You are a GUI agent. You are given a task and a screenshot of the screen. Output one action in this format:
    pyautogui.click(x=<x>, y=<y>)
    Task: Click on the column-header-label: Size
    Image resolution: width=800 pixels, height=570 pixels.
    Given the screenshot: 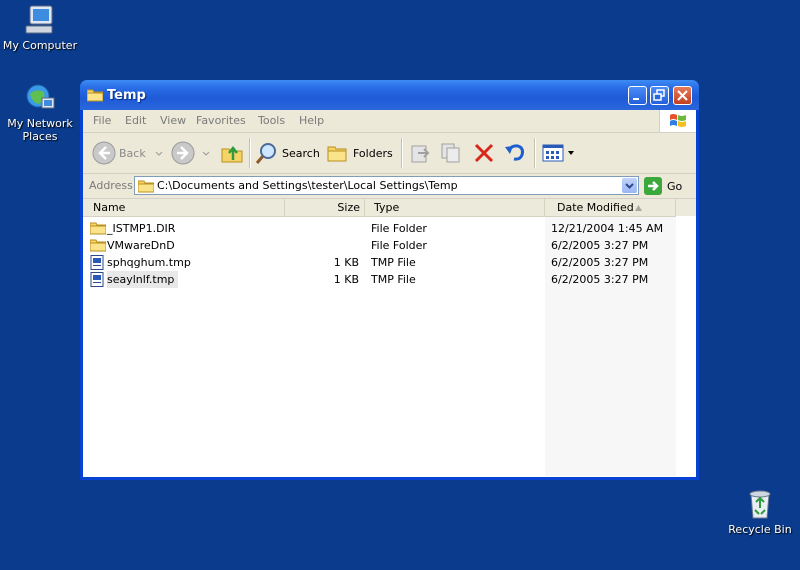 What is the action you would take?
    pyautogui.click(x=348, y=207)
    